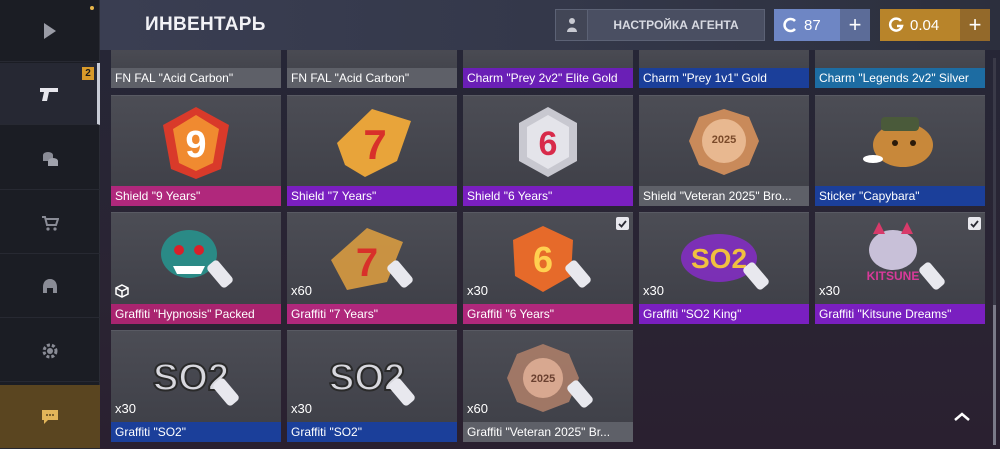 This screenshot has width=1000, height=449. Describe the element at coordinates (477, 408) in the screenshot. I see `item-quantity: x60` at that location.